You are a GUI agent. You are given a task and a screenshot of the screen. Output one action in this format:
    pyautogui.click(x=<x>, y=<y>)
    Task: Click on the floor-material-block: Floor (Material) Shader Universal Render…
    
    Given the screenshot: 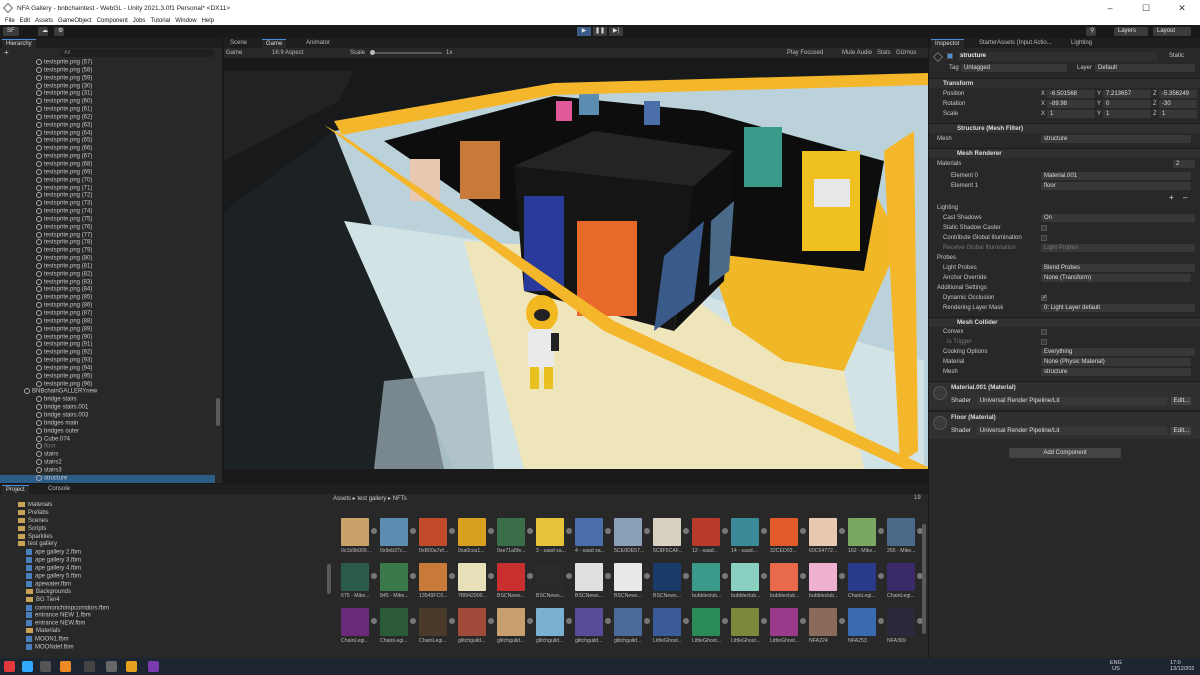 What is the action you would take?
    pyautogui.click(x=1064, y=425)
    